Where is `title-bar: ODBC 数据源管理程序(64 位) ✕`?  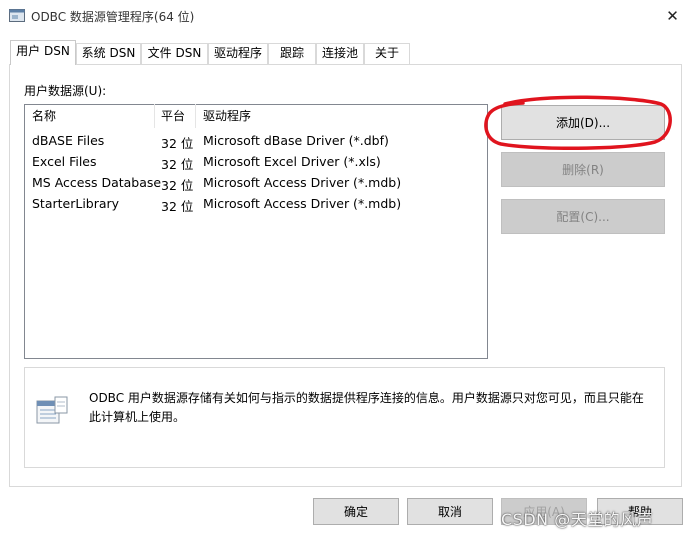
title-bar: ODBC 数据源管理程序(64 位) ✕ is located at coordinates (345, 15).